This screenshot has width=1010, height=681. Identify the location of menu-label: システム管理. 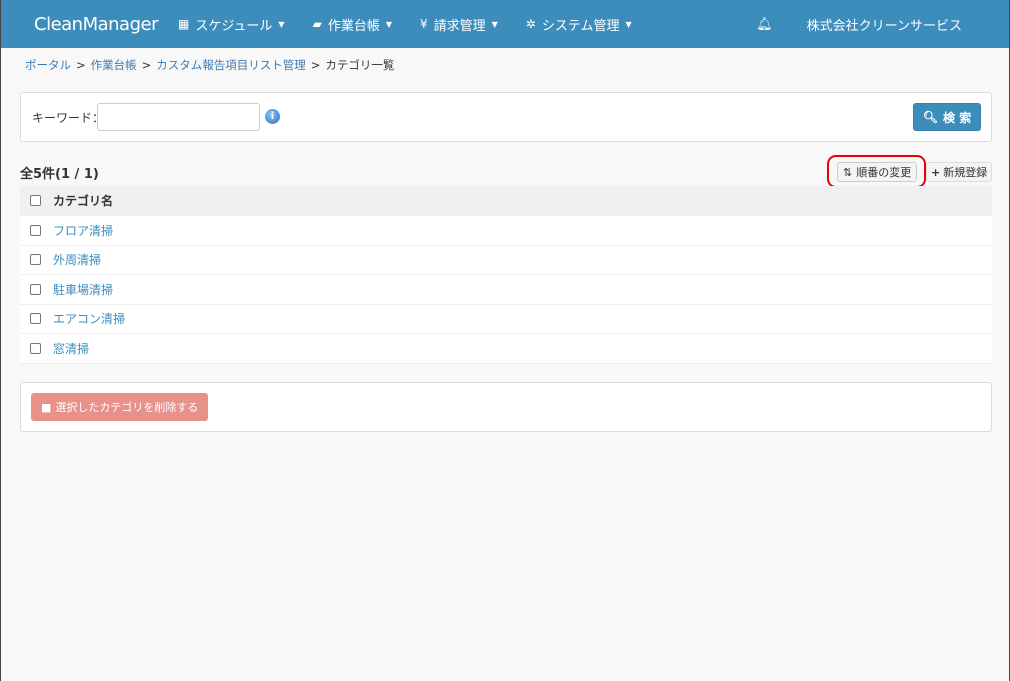
(580, 26).